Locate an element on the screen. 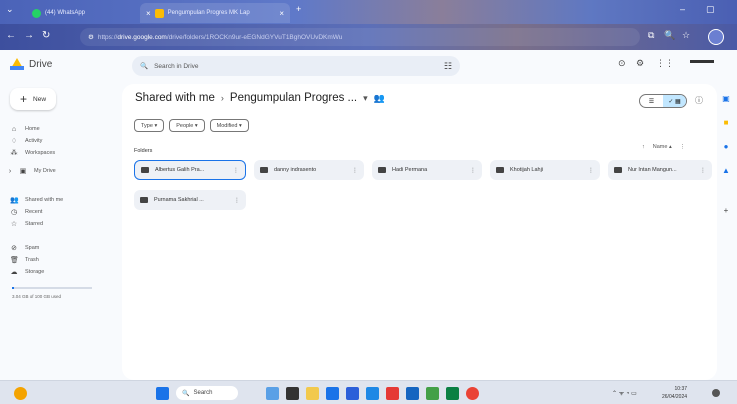 The width and height of the screenshot is (737, 404). activity-icon: ♢ is located at coordinates (14, 141).